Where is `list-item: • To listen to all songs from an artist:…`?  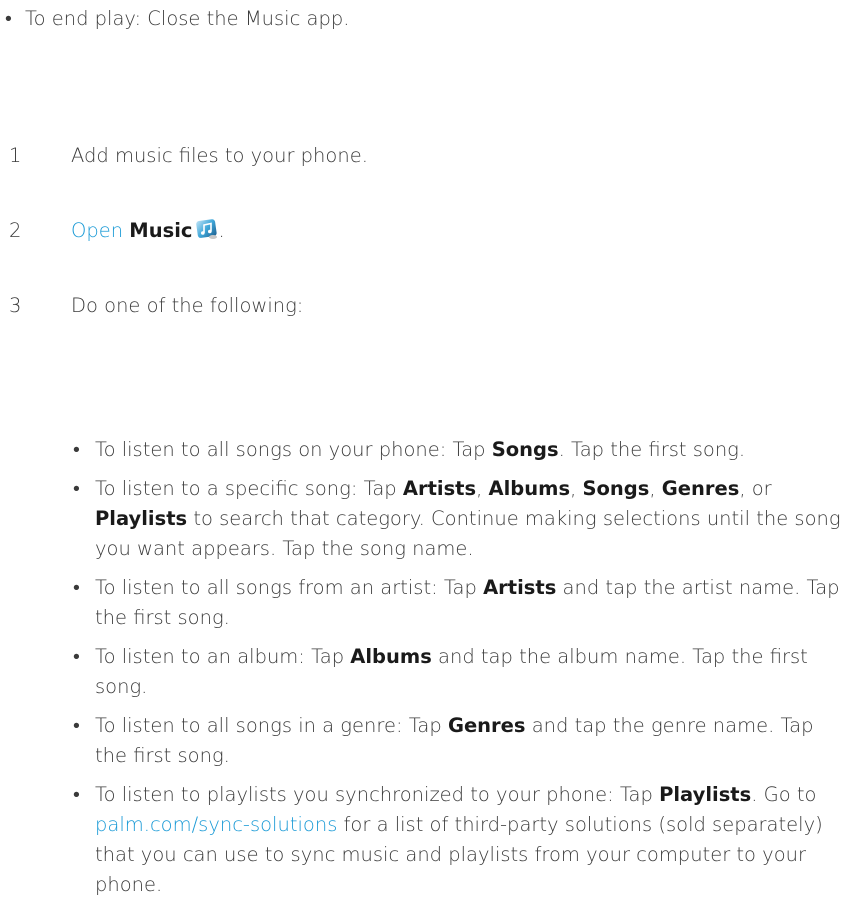 list-item: • To listen to all songs from an artist:… is located at coordinates (456, 603).